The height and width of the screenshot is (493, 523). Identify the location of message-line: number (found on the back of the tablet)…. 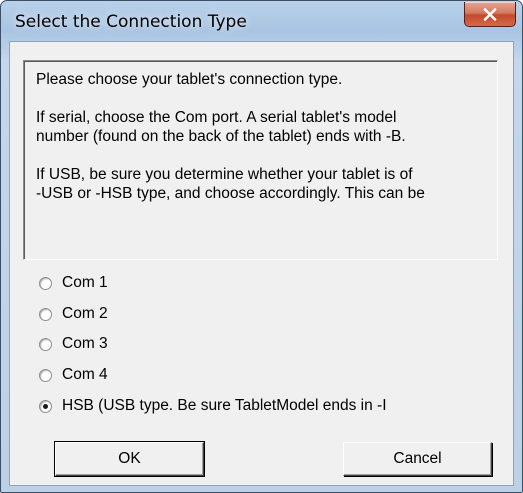
(221, 136).